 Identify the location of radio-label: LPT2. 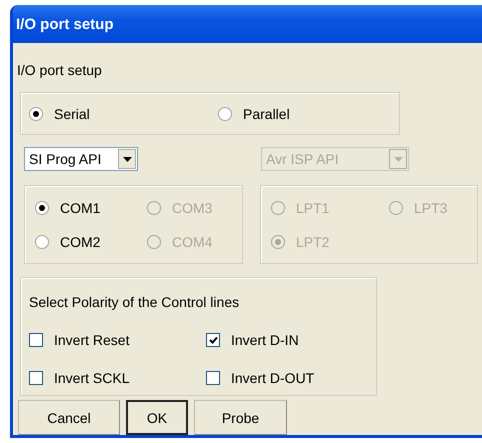
(313, 242).